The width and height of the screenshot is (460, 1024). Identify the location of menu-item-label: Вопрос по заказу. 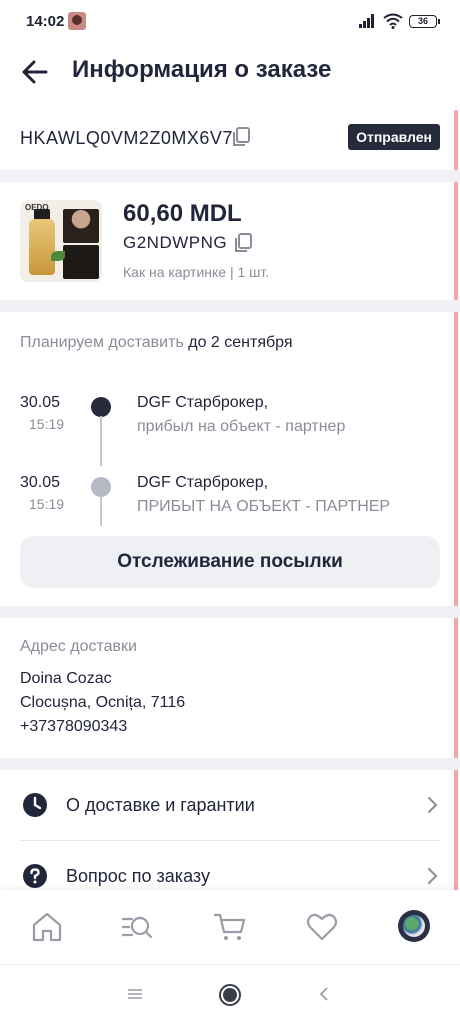
(138, 876).